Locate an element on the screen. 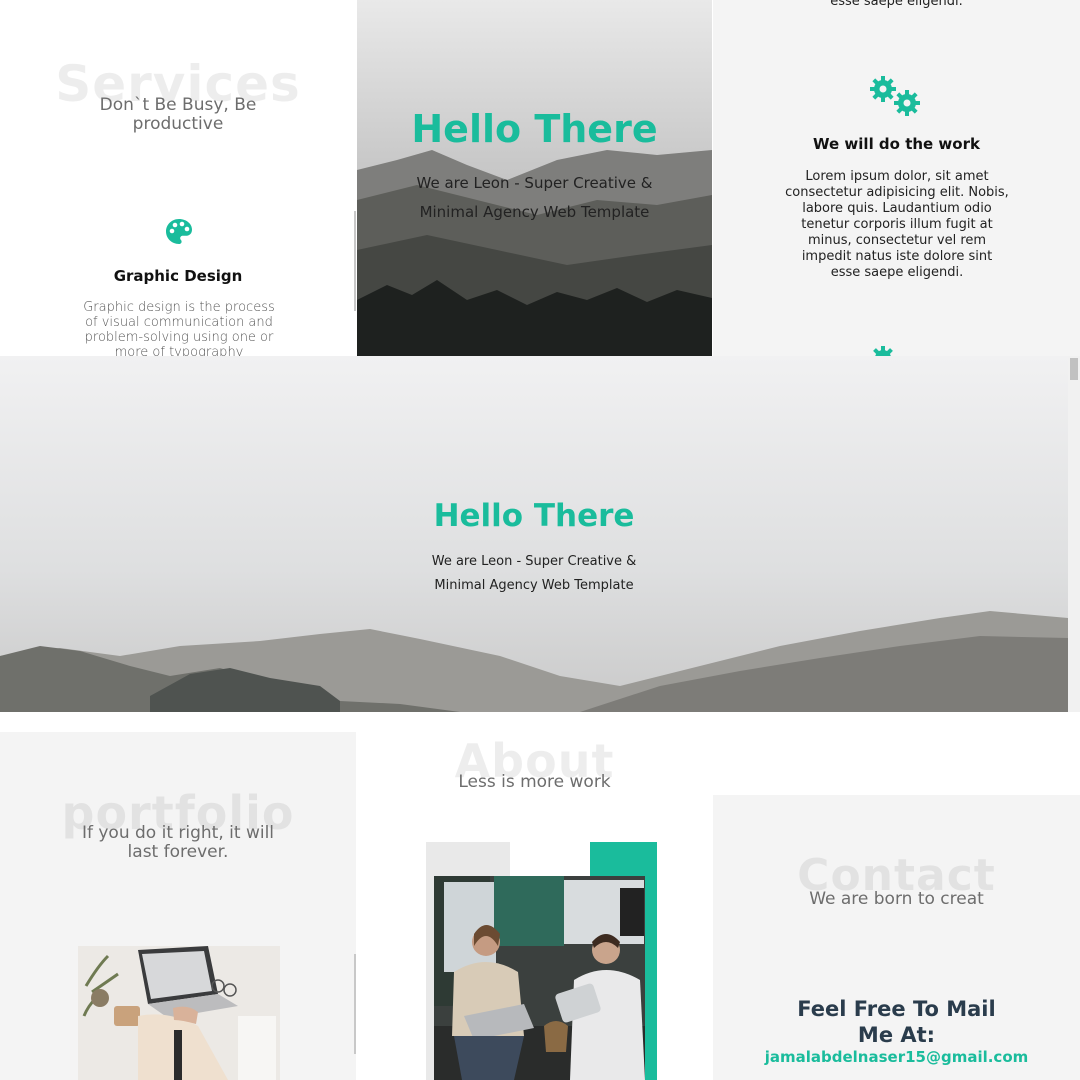 This screenshot has width=1080, height=1080. scrollbar is located at coordinates (355, 261).